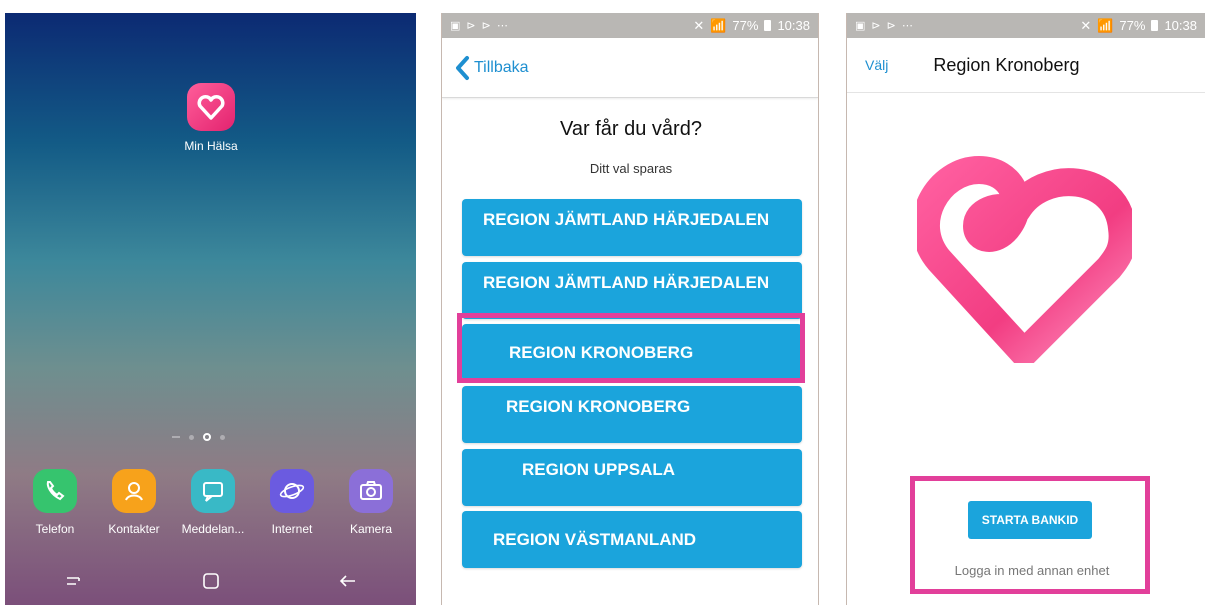 The height and width of the screenshot is (605, 1205). I want to click on recent-apps-button, so click(74, 581).